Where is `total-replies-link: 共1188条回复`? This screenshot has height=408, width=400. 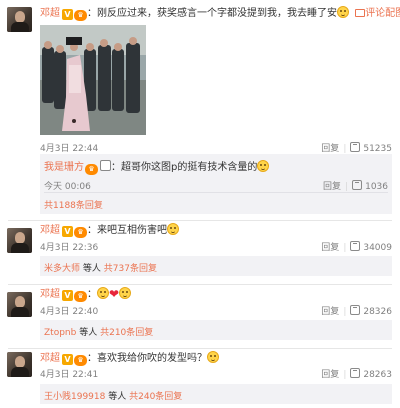
total-replies-link: 共1188条回复 is located at coordinates (73, 204).